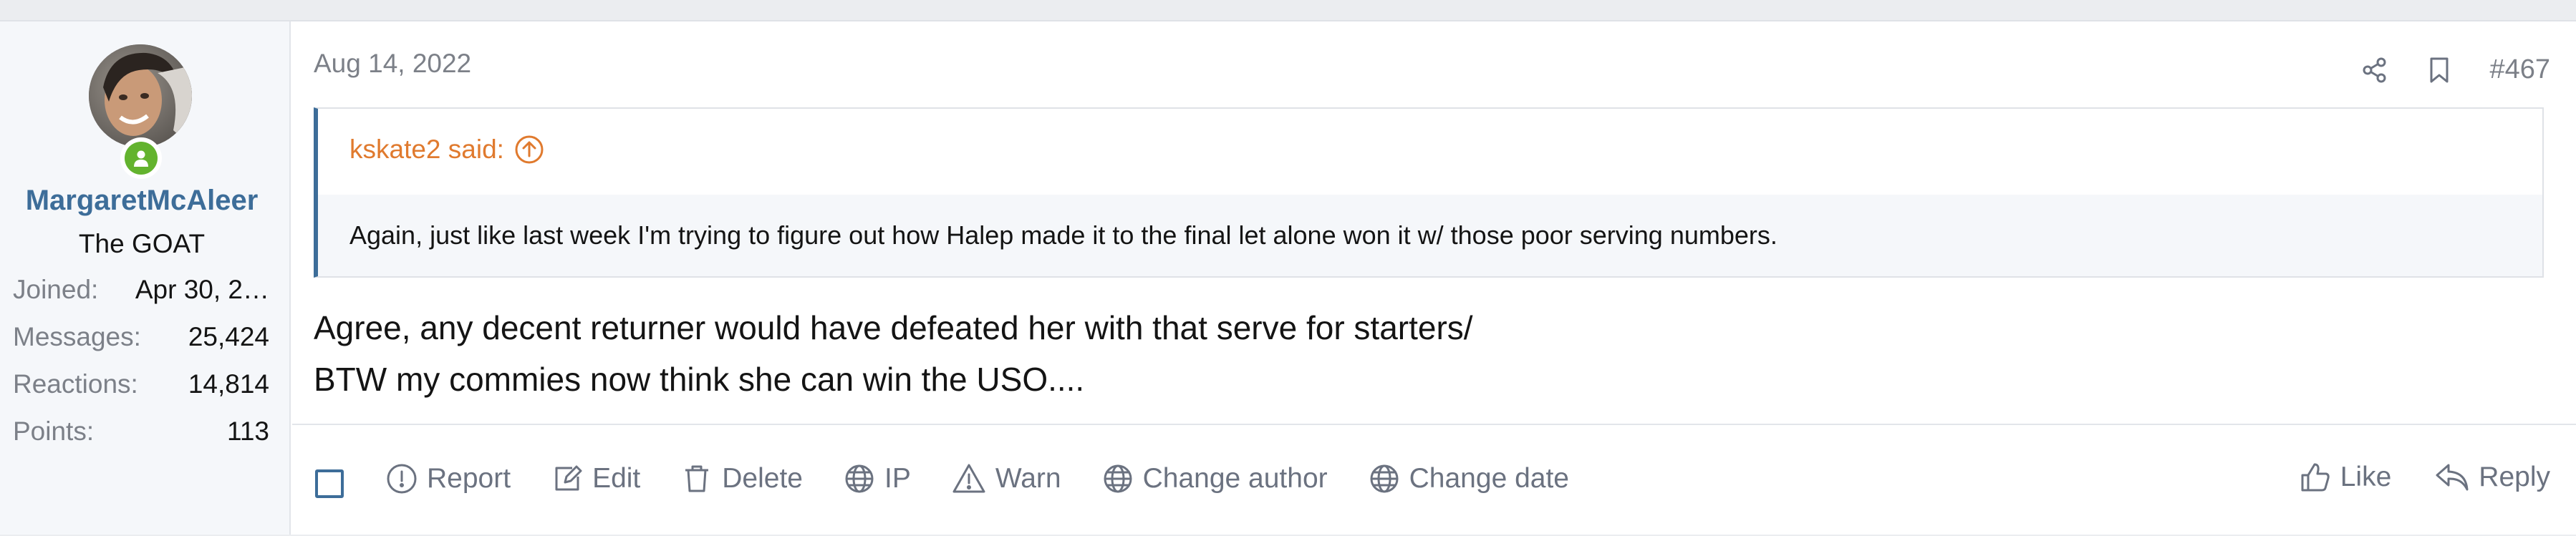 This screenshot has height=536, width=2576. Describe the element at coordinates (141, 384) in the screenshot. I see `user-stat-reactions: Reactions: 14,814` at that location.